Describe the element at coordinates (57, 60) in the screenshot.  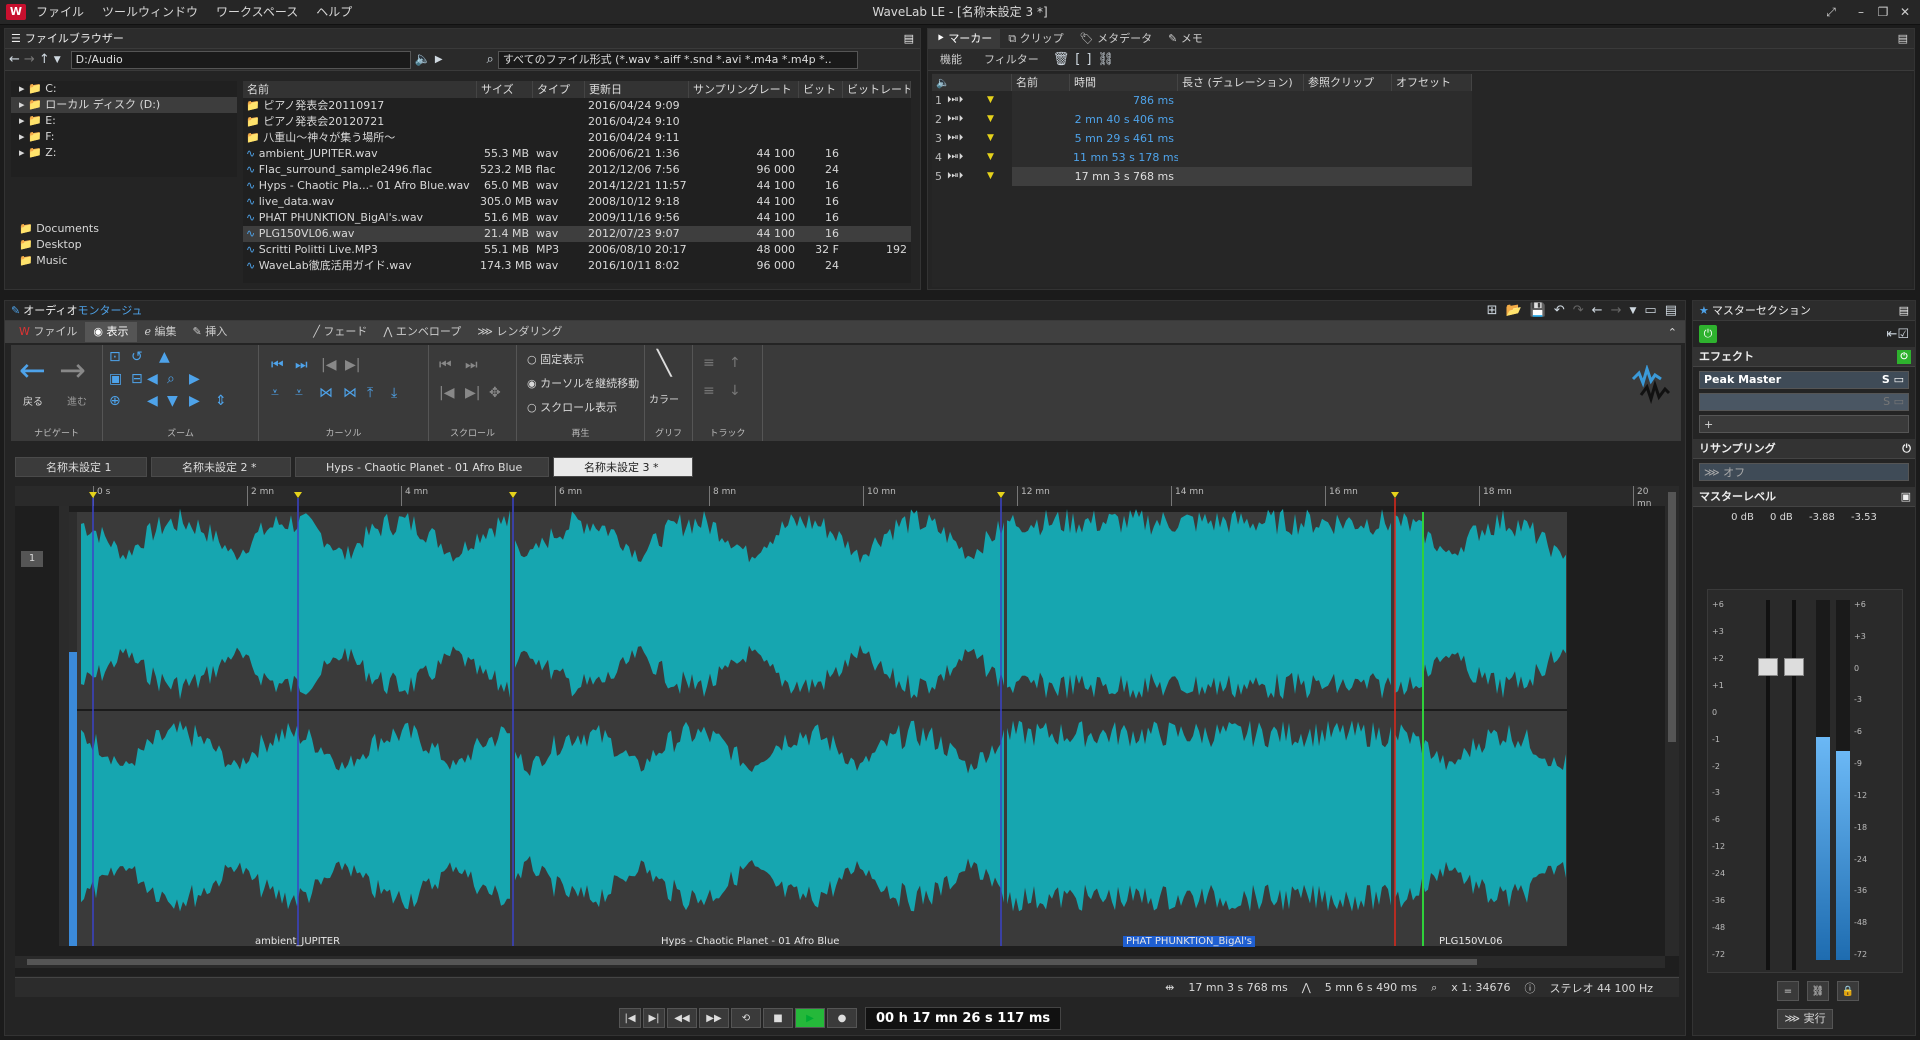
I see `chevron-down-icon: ▼` at that location.